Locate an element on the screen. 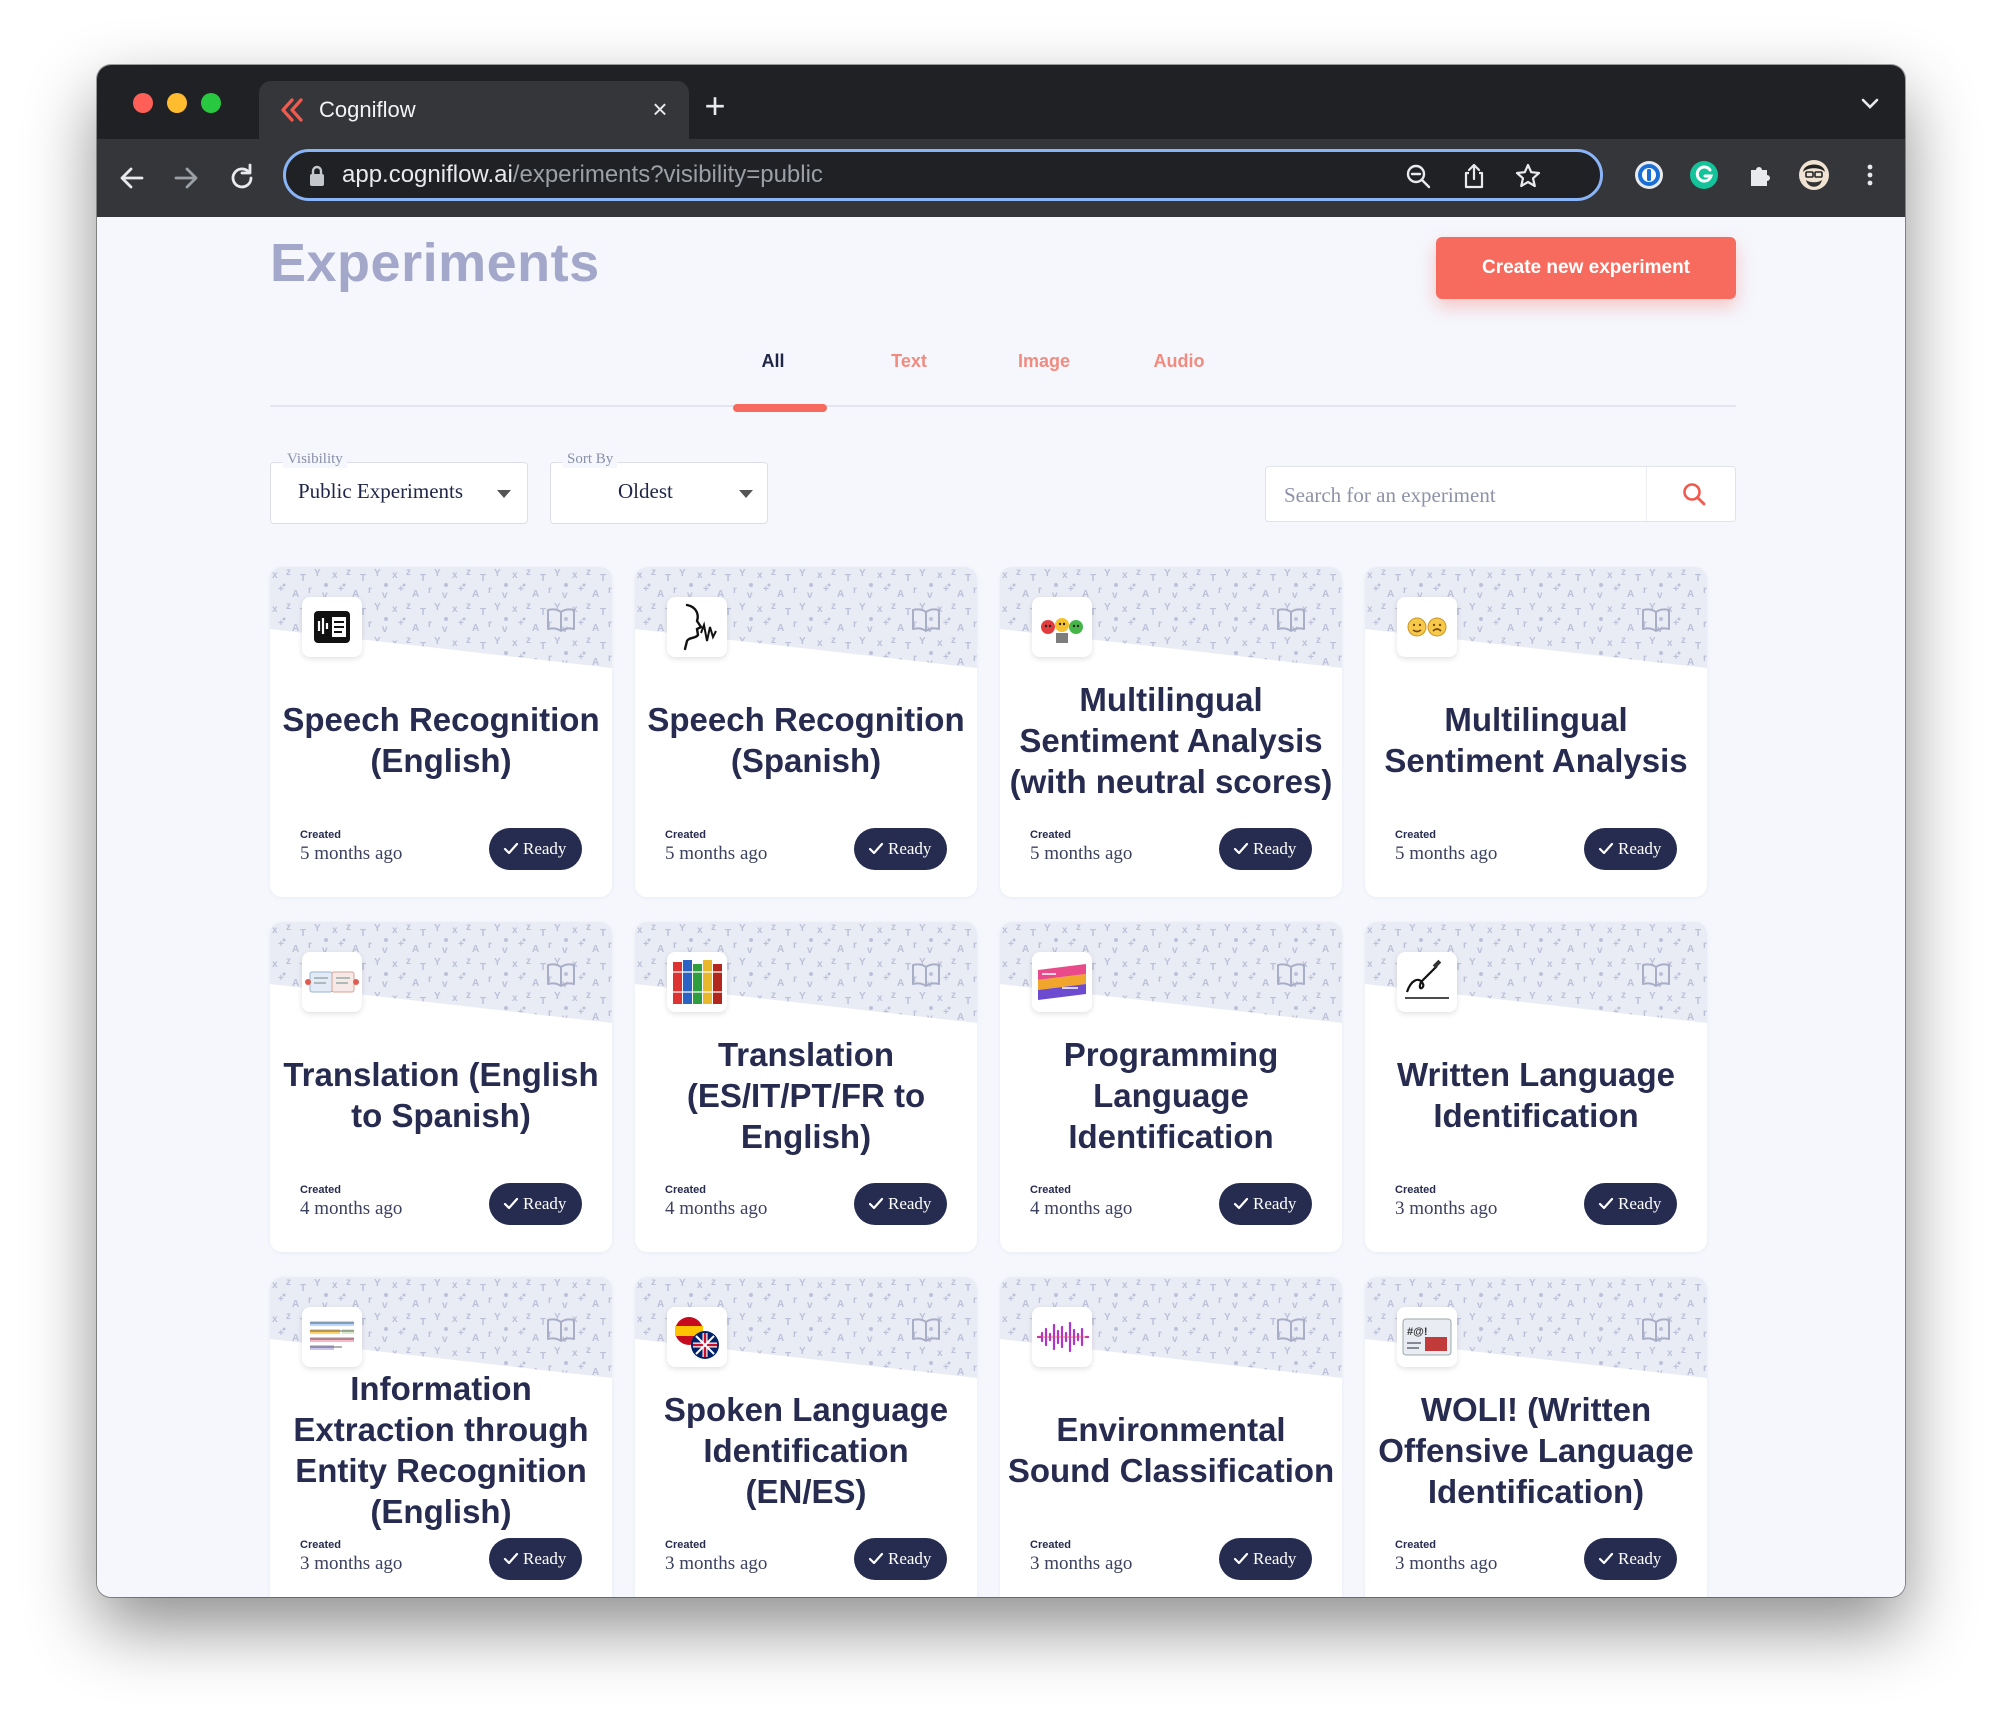  created-value: 5 months ago is located at coordinates (1446, 853).